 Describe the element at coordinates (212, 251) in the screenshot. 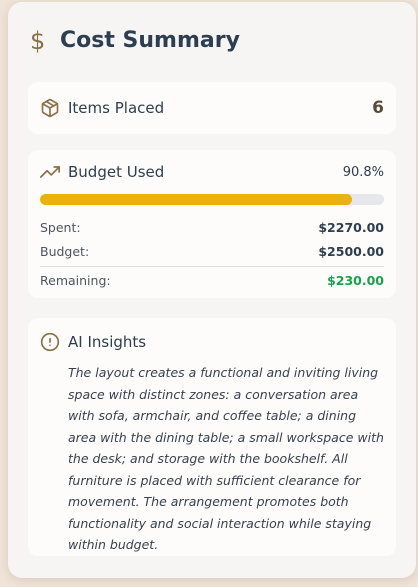

I see `budget-row: Budget: $2500.00` at that location.